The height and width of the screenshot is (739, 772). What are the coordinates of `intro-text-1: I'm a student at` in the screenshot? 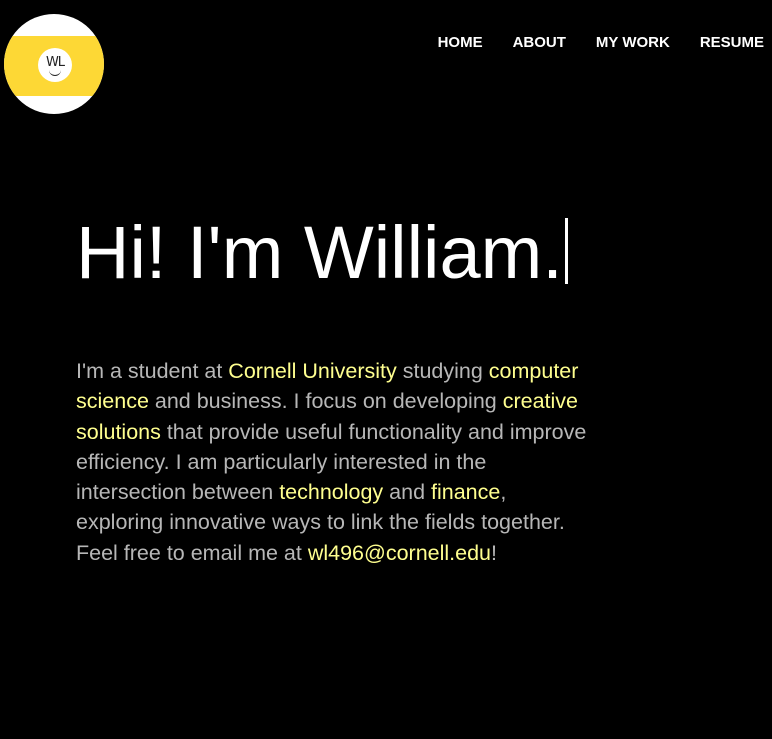 It's located at (152, 371).